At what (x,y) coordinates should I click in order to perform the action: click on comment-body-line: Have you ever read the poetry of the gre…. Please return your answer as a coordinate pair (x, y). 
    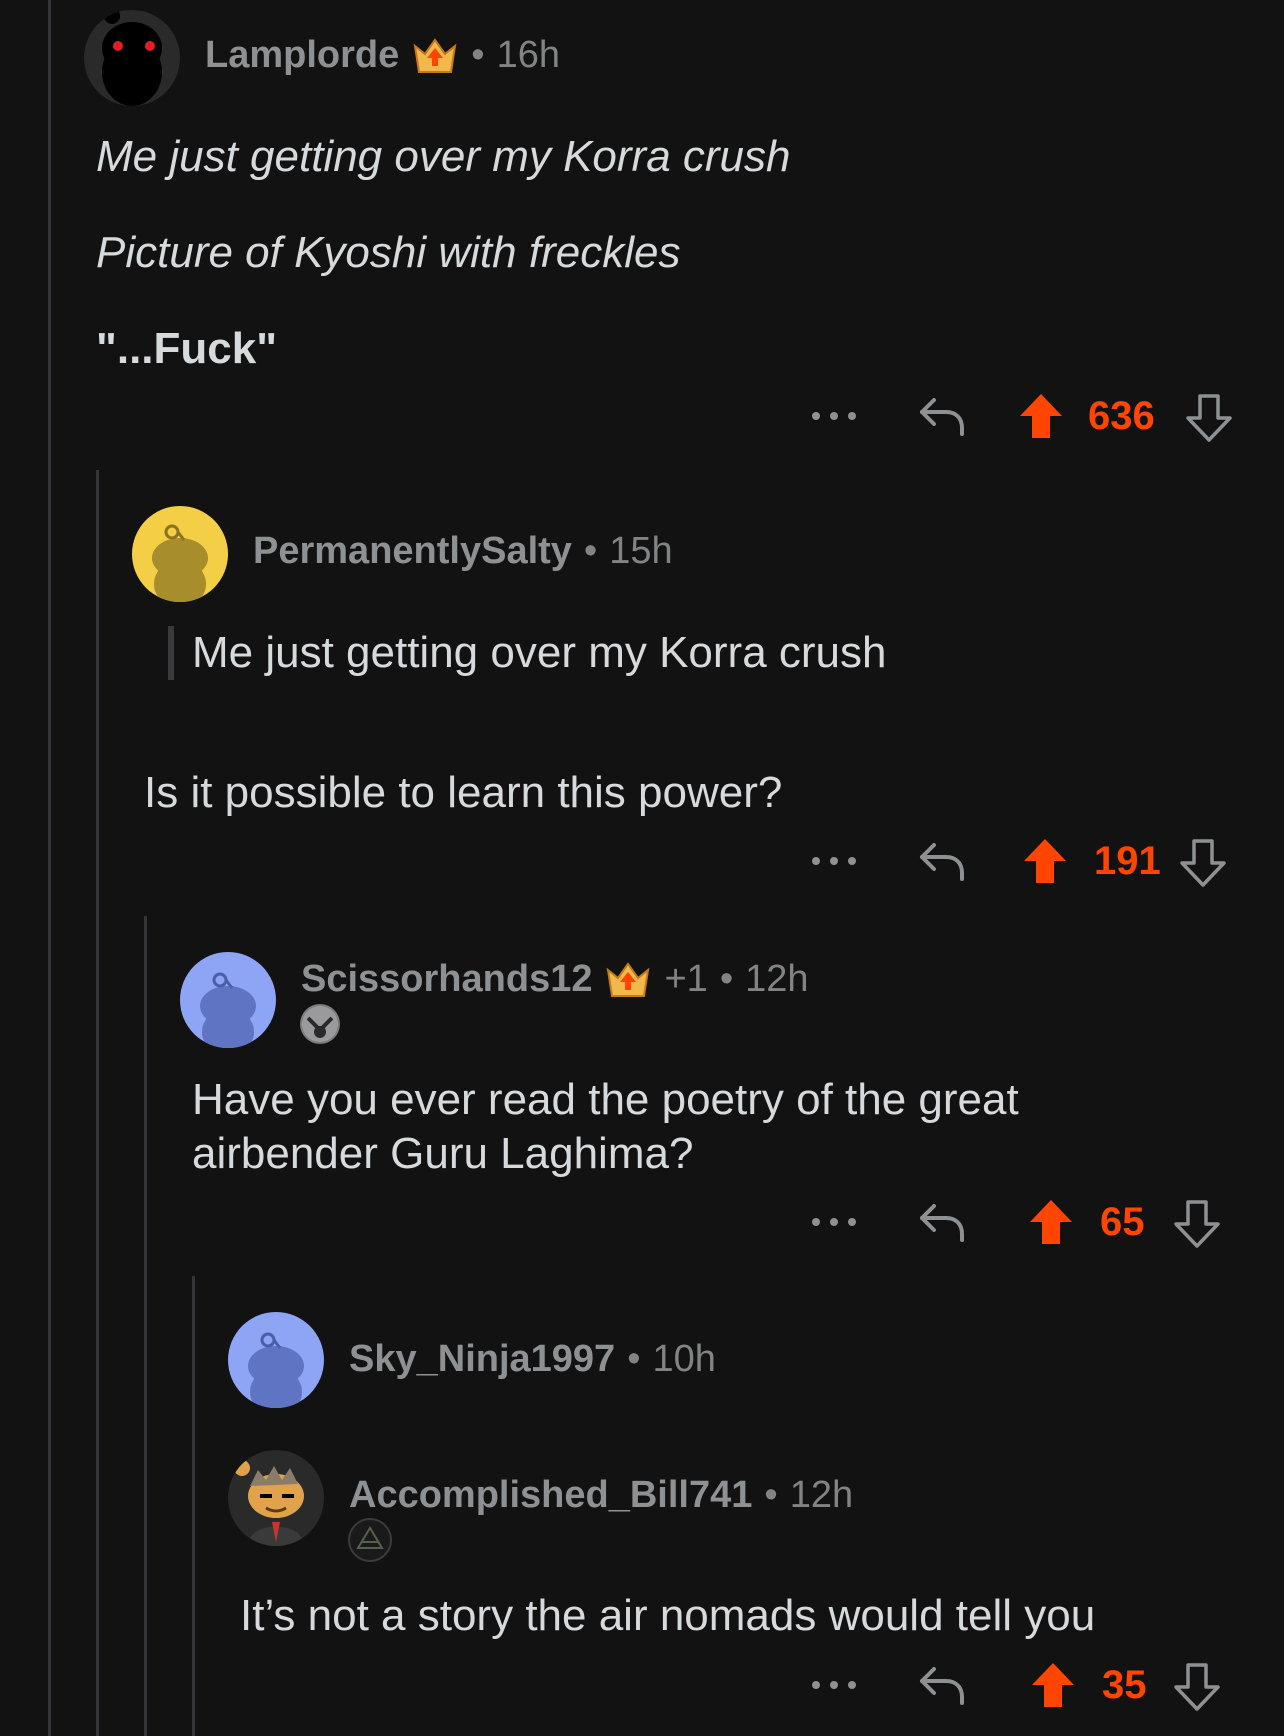
    Looking at the image, I should click on (605, 1099).